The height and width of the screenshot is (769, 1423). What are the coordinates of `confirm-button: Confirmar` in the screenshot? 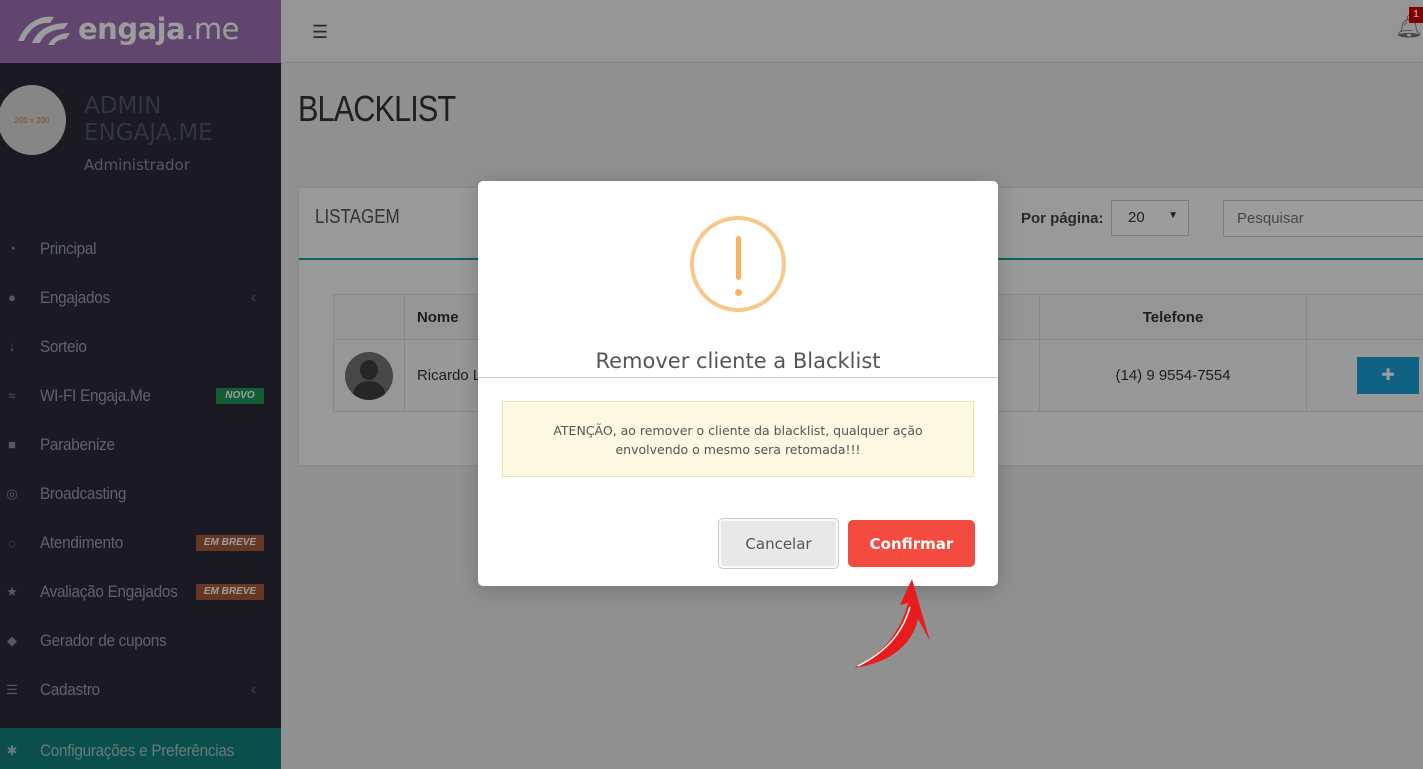 It's located at (911, 543).